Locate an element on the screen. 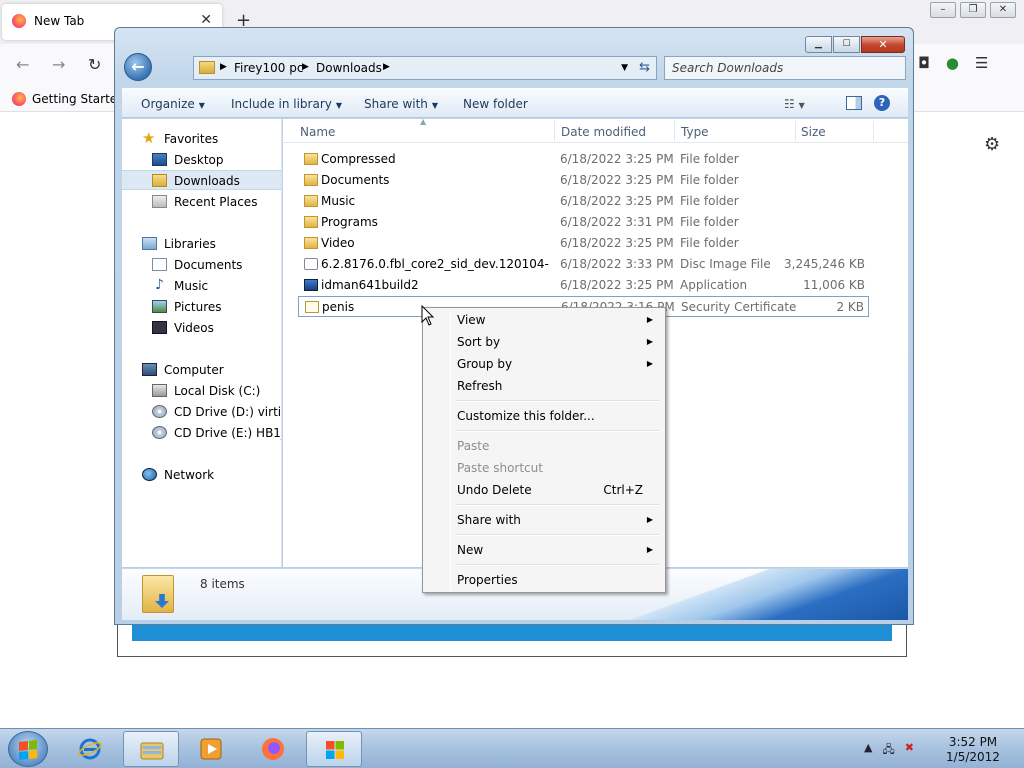 The width and height of the screenshot is (1024, 768). view-options-icon: ☷ ▼ is located at coordinates (794, 104).